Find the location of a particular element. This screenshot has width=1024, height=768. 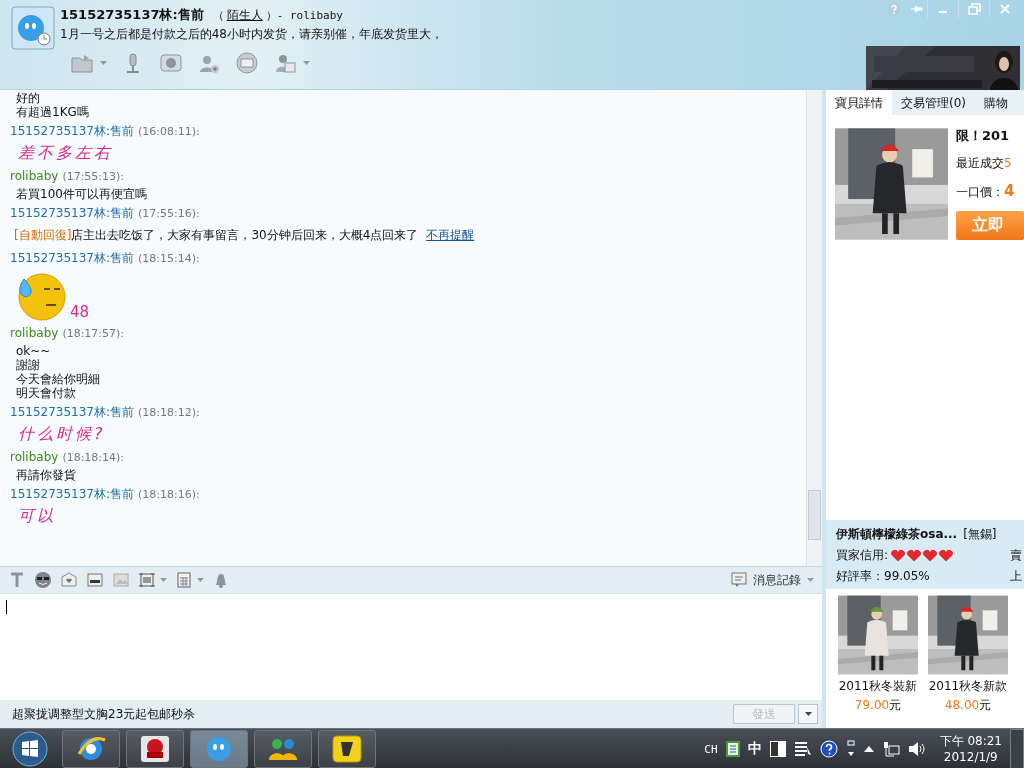

message-text: 今天會給你明細 is located at coordinates (58, 379).